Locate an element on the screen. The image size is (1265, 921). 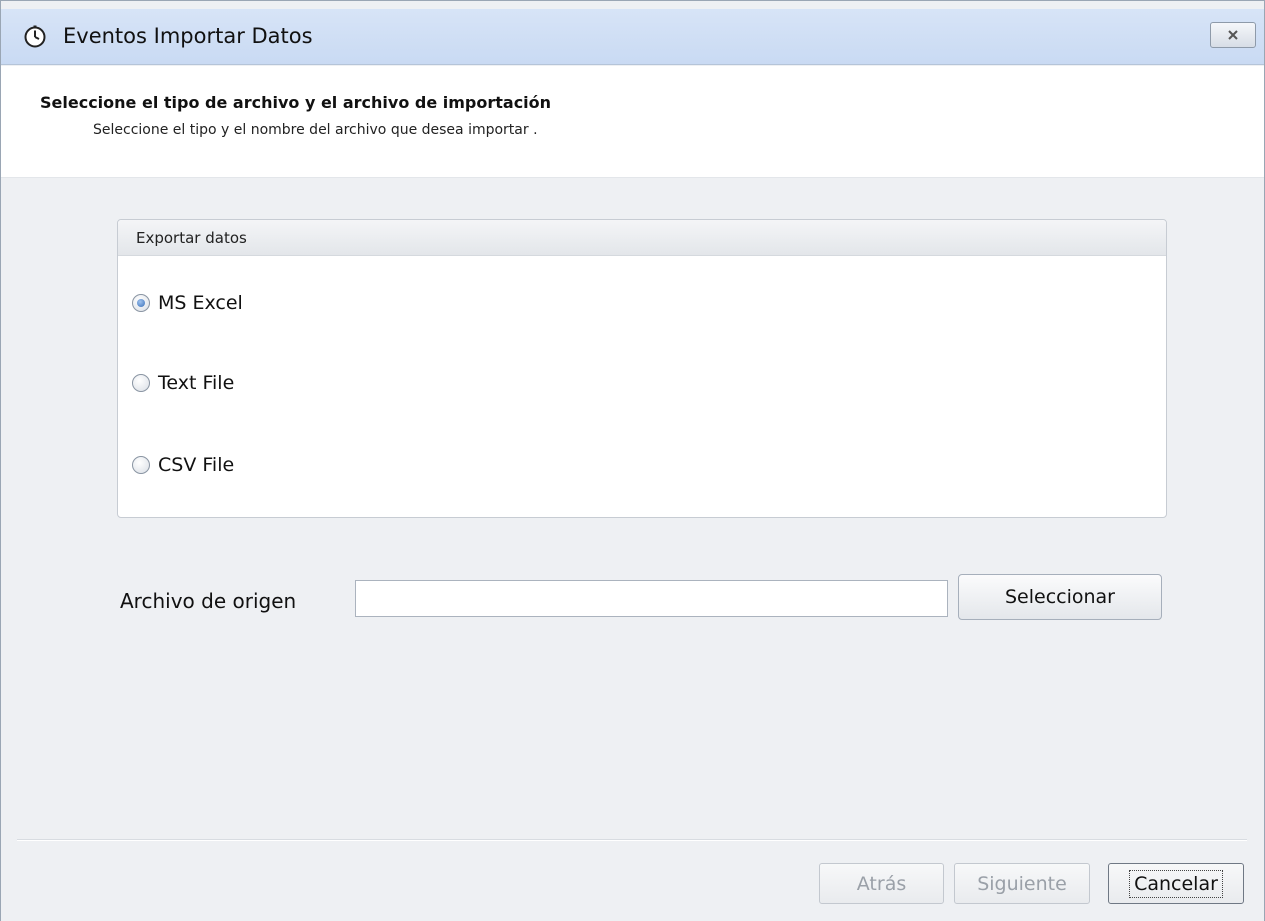
window-title: Eventos Importar Datos is located at coordinates (188, 36).